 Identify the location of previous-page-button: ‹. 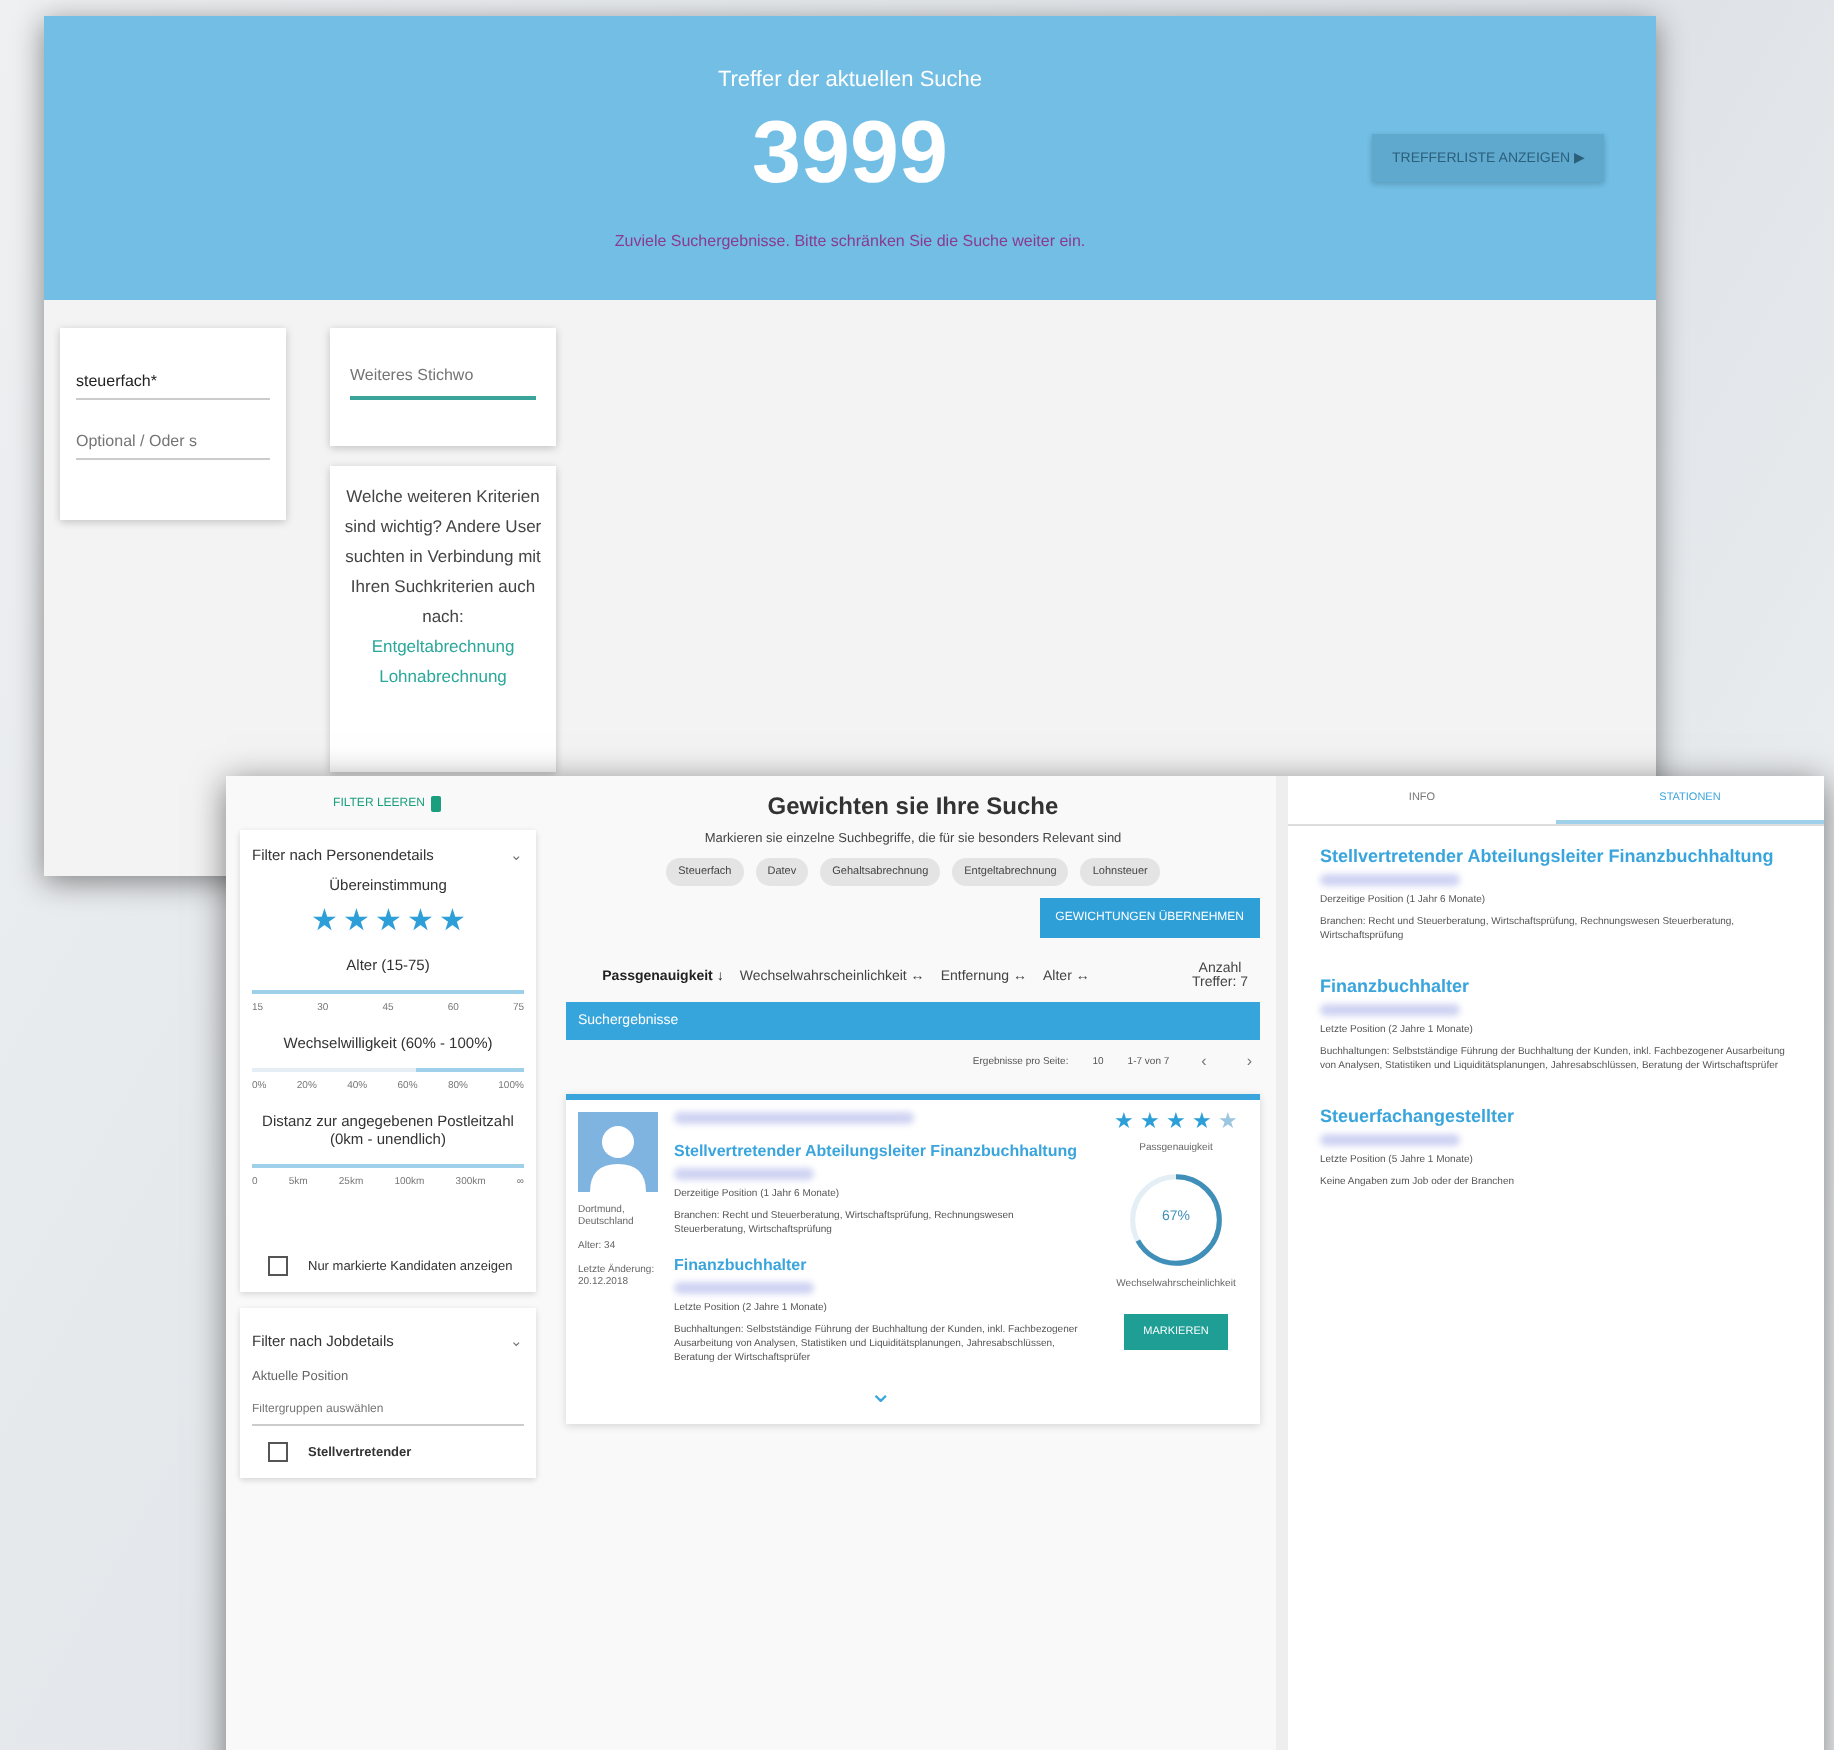
(1204, 1061).